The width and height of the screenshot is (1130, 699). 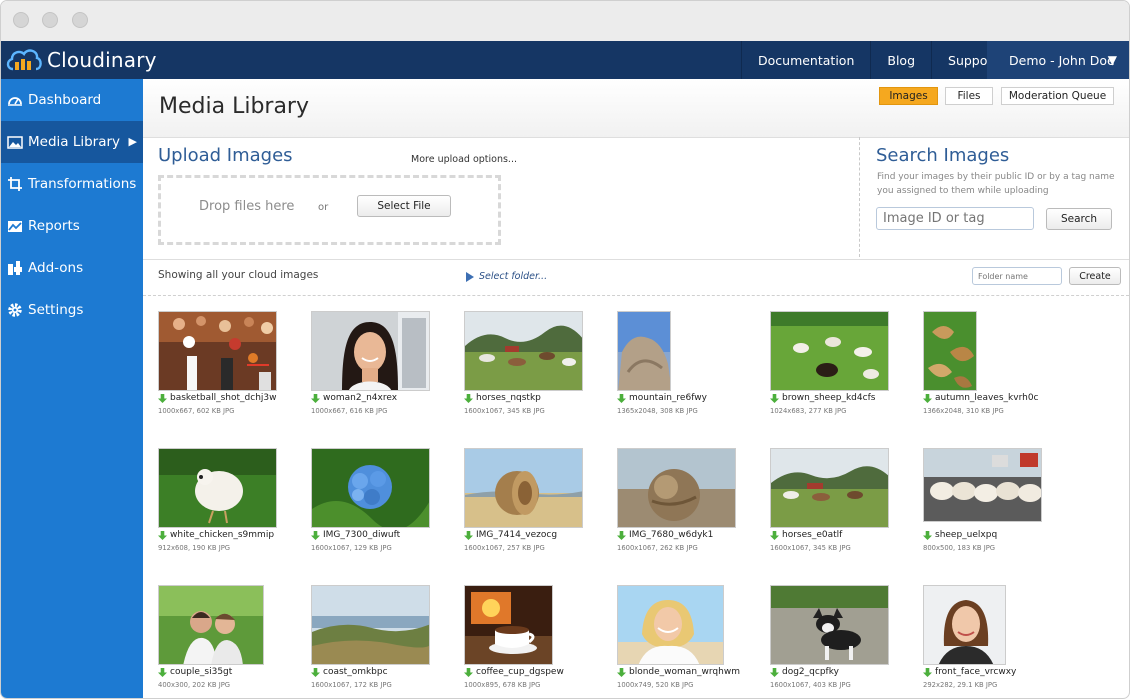 What do you see at coordinates (201, 672) in the screenshot?
I see `image-name: couple_si35gt` at bounding box center [201, 672].